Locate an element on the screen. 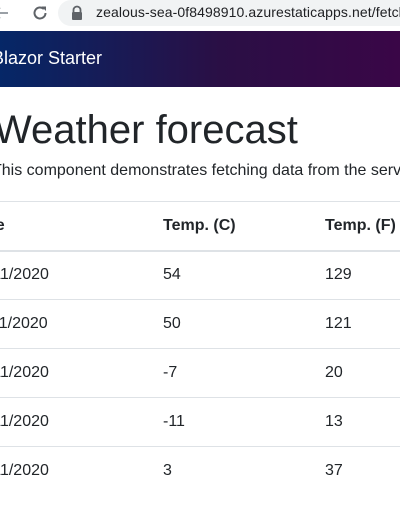 This screenshot has height=508, width=400. cell-temp-f: 121 is located at coordinates (362, 324).